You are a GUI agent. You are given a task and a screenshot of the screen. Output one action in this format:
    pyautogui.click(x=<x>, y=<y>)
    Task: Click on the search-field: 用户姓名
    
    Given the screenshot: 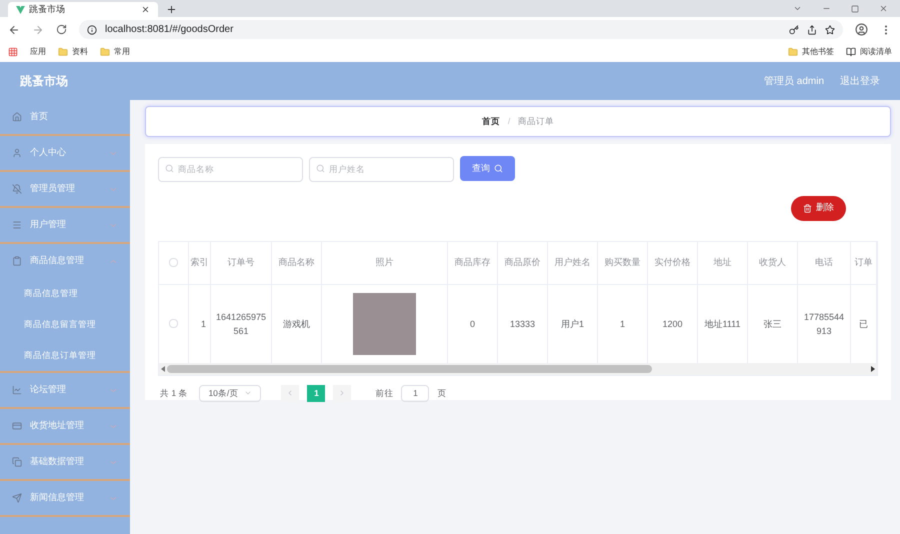 What is the action you would take?
    pyautogui.click(x=381, y=169)
    